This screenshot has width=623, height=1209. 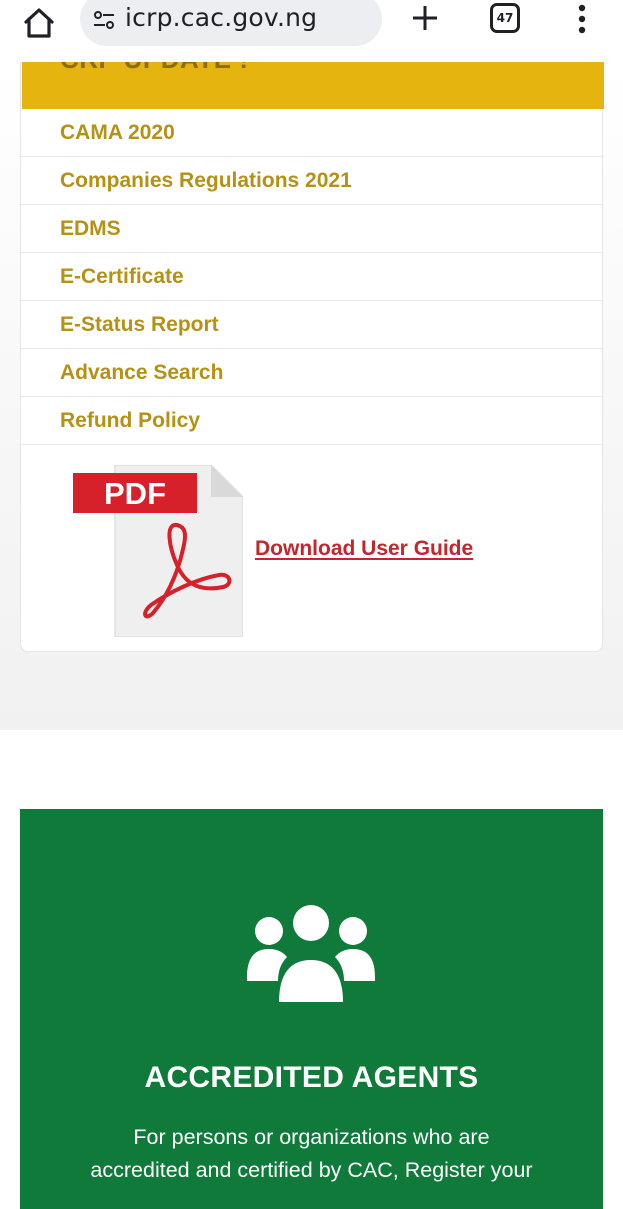 What do you see at coordinates (312, 325) in the screenshot?
I see `link-e-status-report: E-Status Report` at bounding box center [312, 325].